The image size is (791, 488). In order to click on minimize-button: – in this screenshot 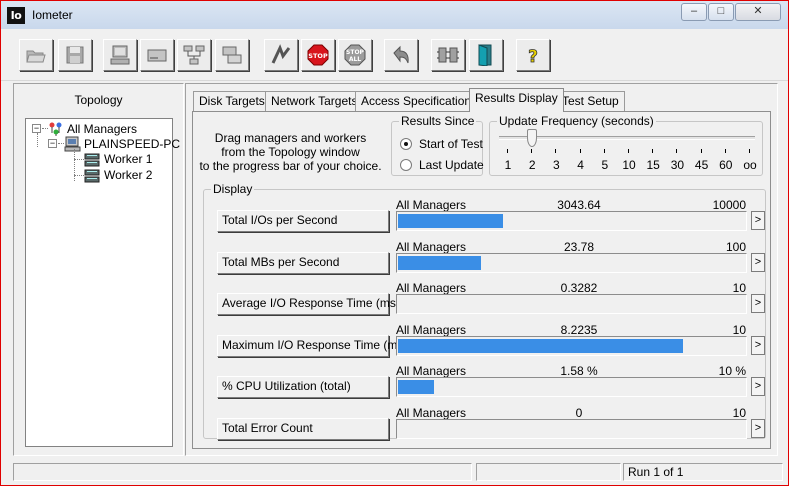, I will do `click(694, 12)`.